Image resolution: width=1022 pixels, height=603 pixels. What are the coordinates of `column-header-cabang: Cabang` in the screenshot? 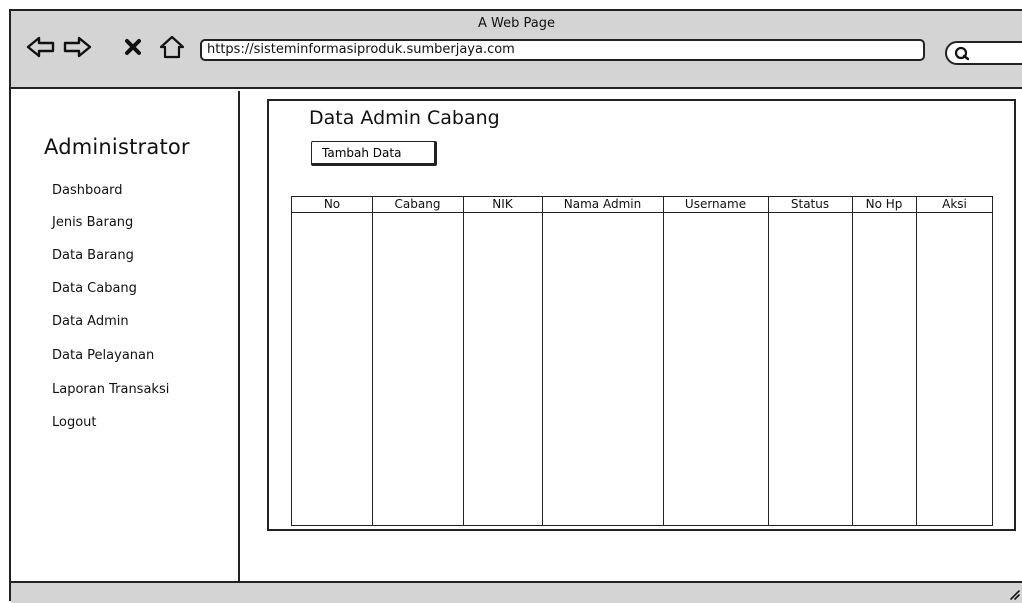 It's located at (417, 205).